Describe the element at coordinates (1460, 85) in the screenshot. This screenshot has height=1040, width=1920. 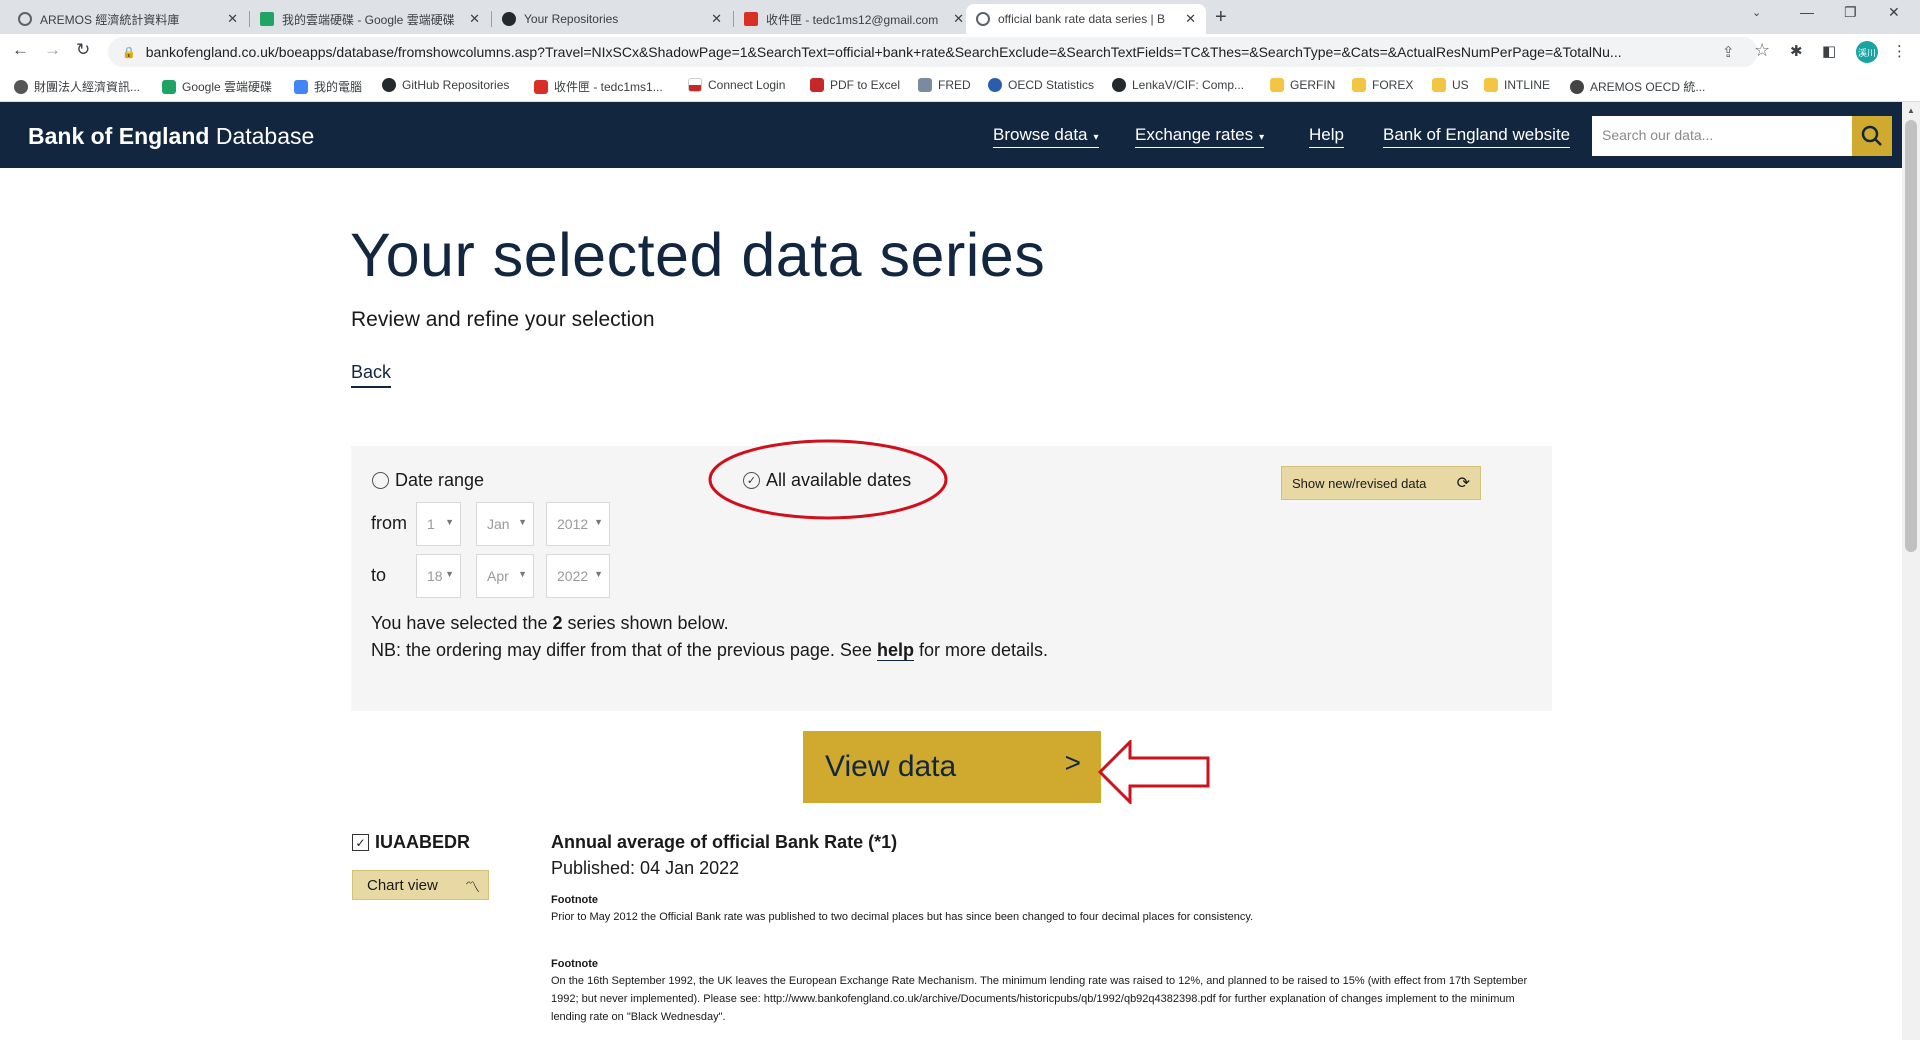
I see `bookmark-label: US` at that location.